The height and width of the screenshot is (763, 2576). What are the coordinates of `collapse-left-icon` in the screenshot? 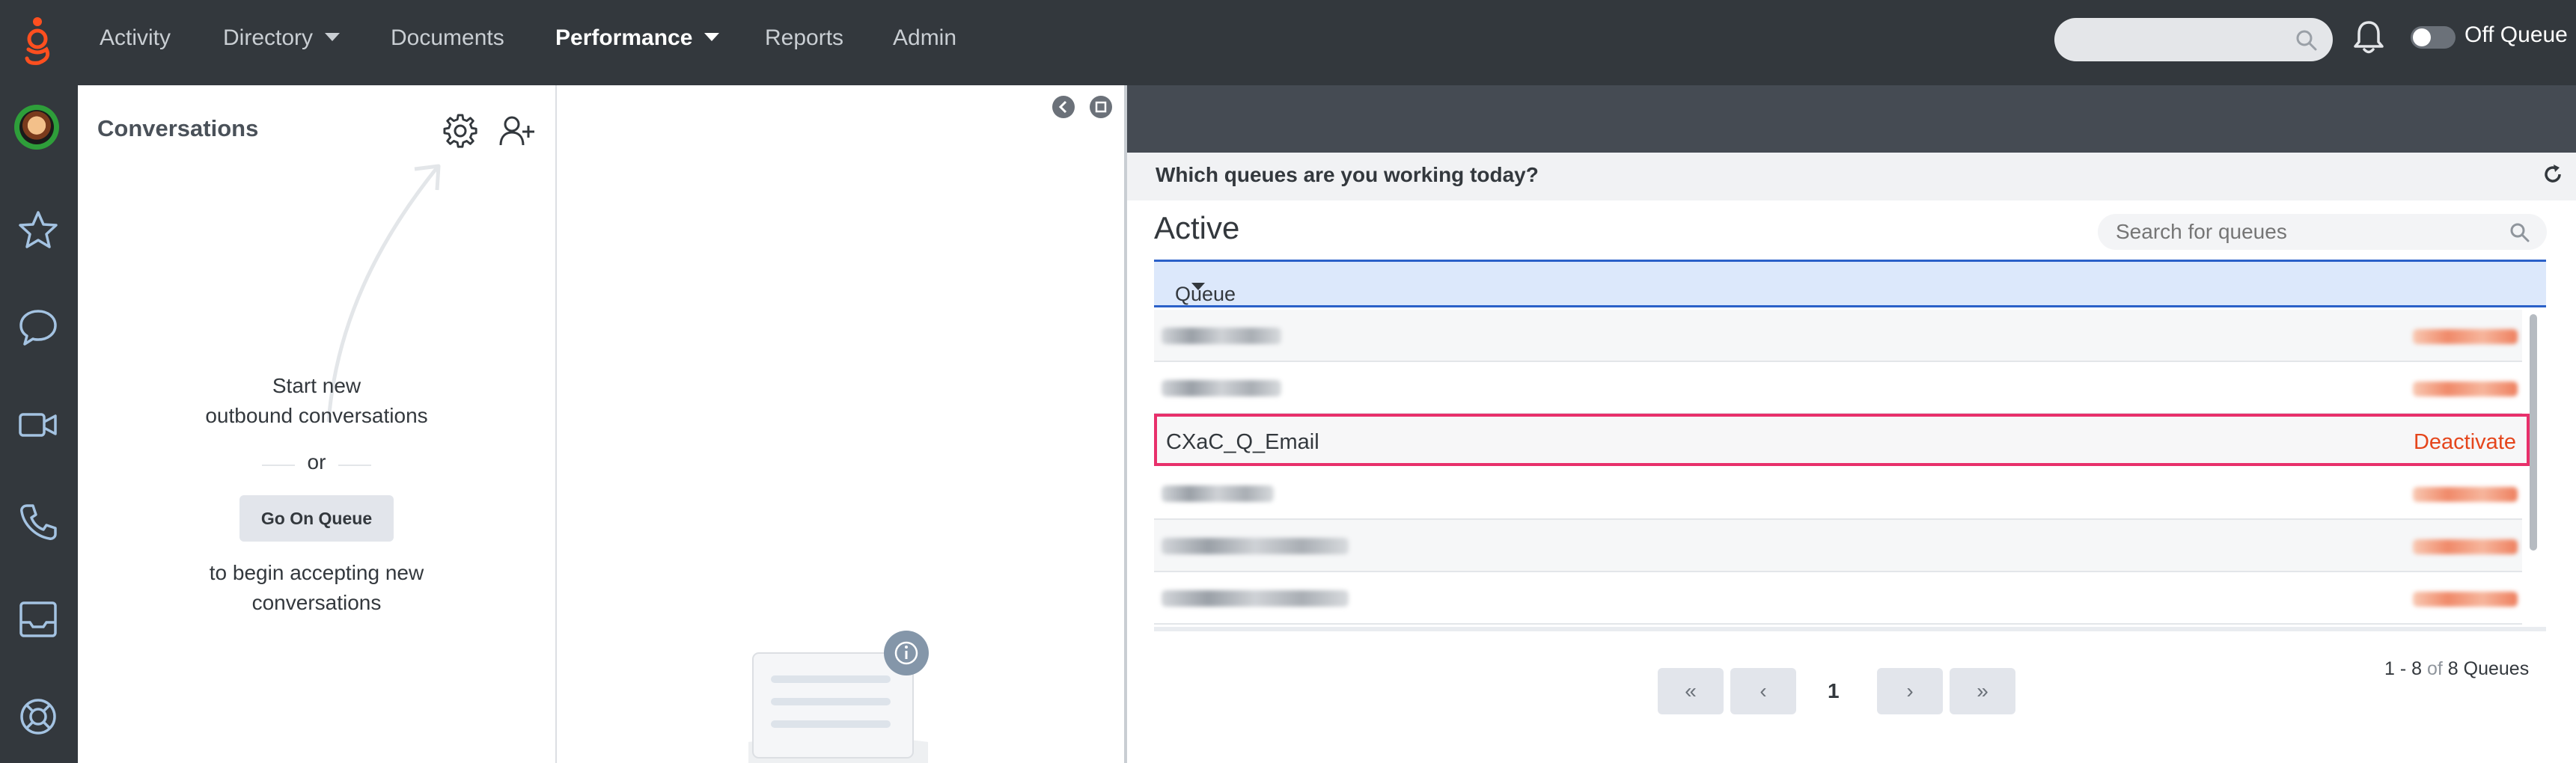 It's located at (1063, 107).